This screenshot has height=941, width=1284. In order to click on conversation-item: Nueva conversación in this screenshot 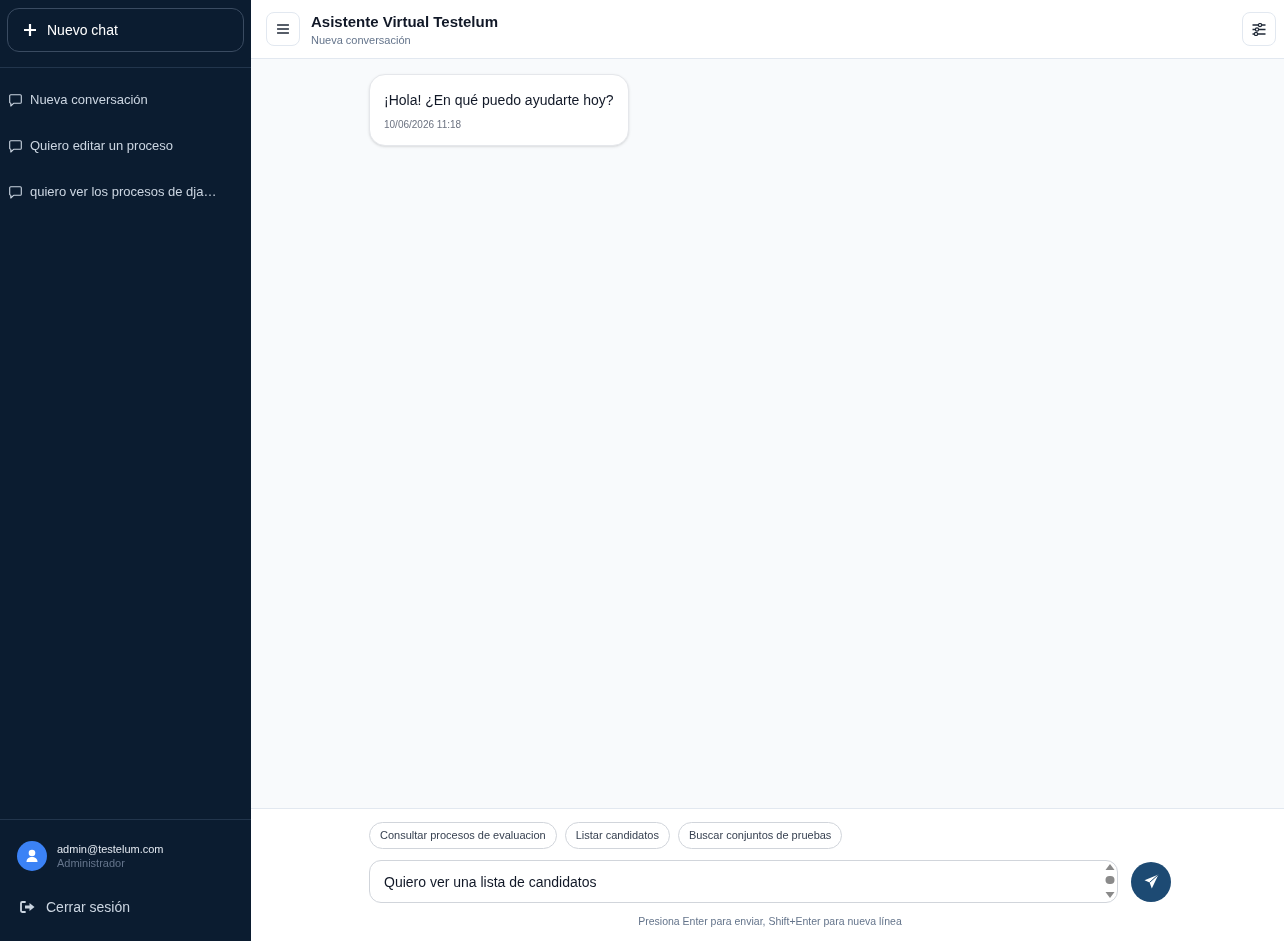, I will do `click(125, 100)`.